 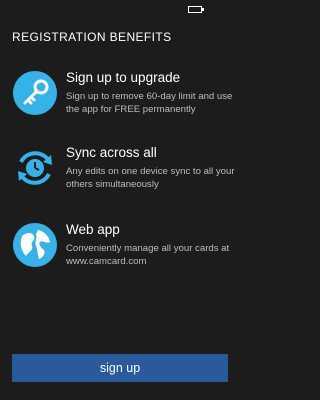 What do you see at coordinates (92, 37) in the screenshot?
I see `page-title: REGISTRATION BENEFITS` at bounding box center [92, 37].